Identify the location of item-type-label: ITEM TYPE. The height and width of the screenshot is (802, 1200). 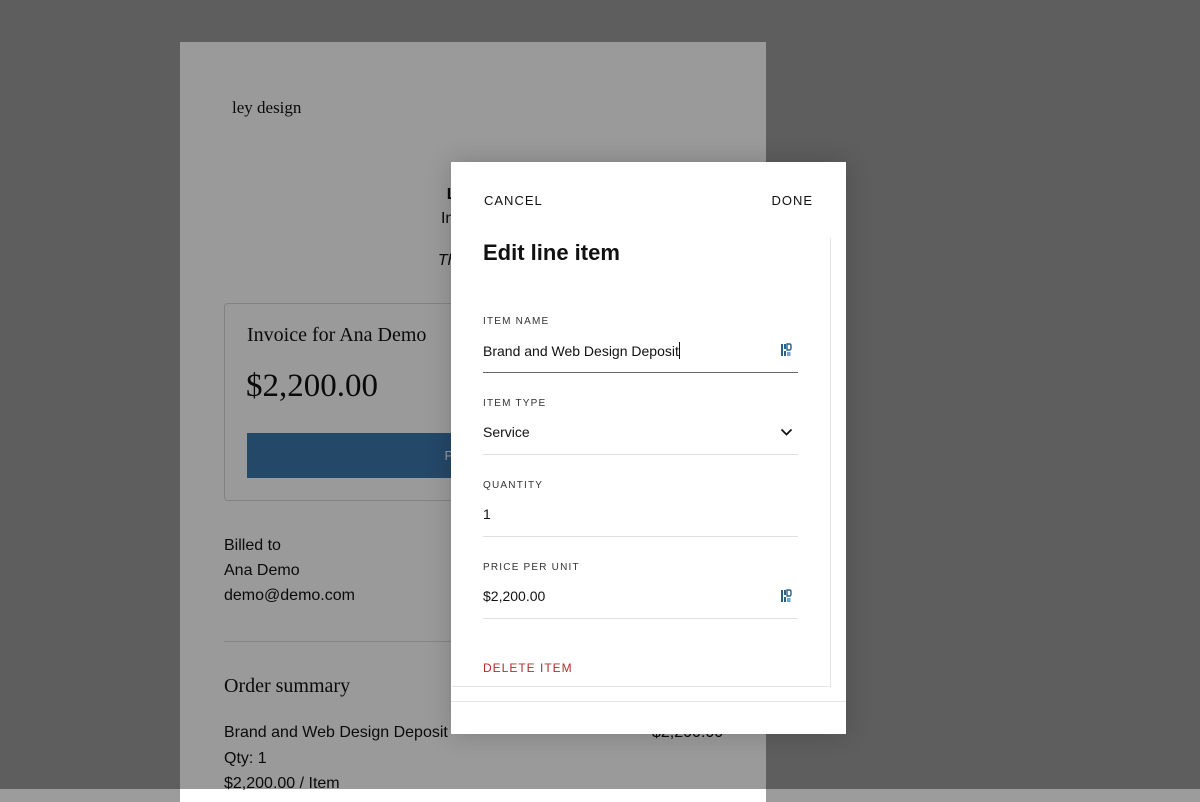
(515, 403).